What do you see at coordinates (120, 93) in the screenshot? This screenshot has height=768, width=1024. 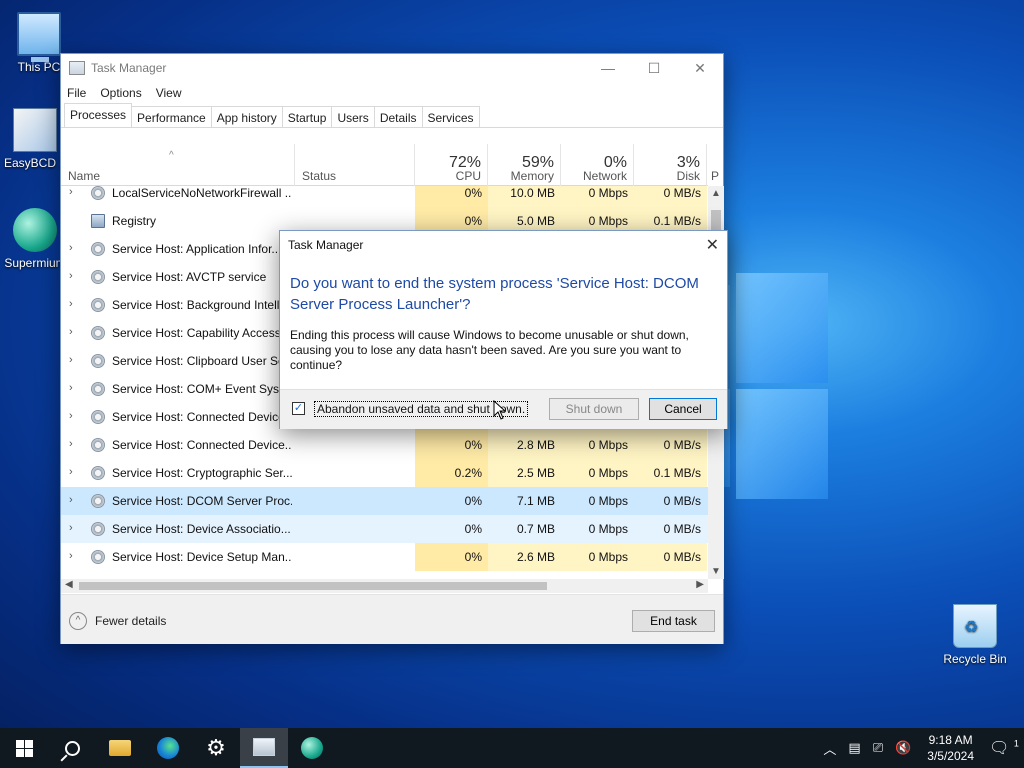 I see `menu-options: Options` at bounding box center [120, 93].